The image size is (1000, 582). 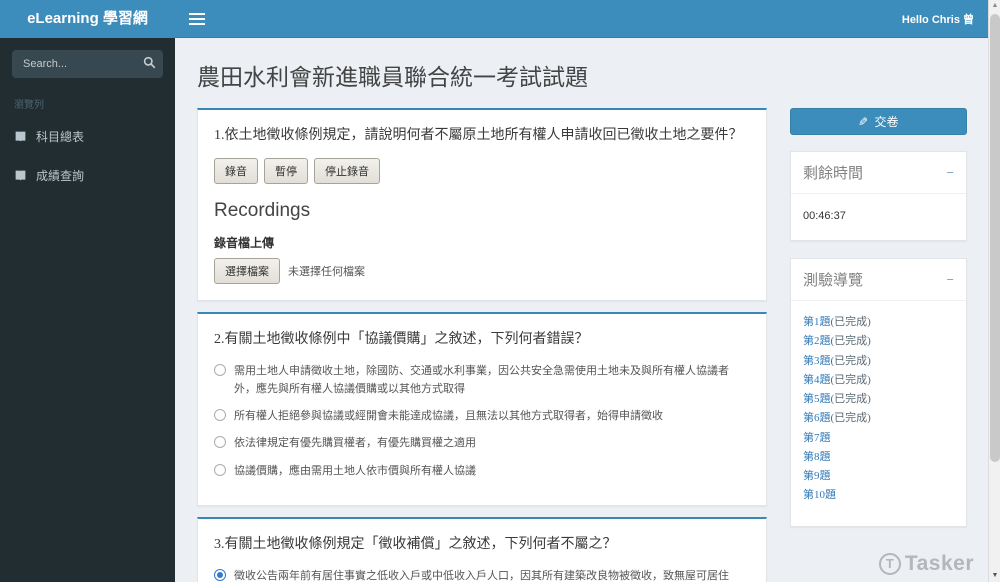 I want to click on nav-question-8: 第8題, so click(x=878, y=457).